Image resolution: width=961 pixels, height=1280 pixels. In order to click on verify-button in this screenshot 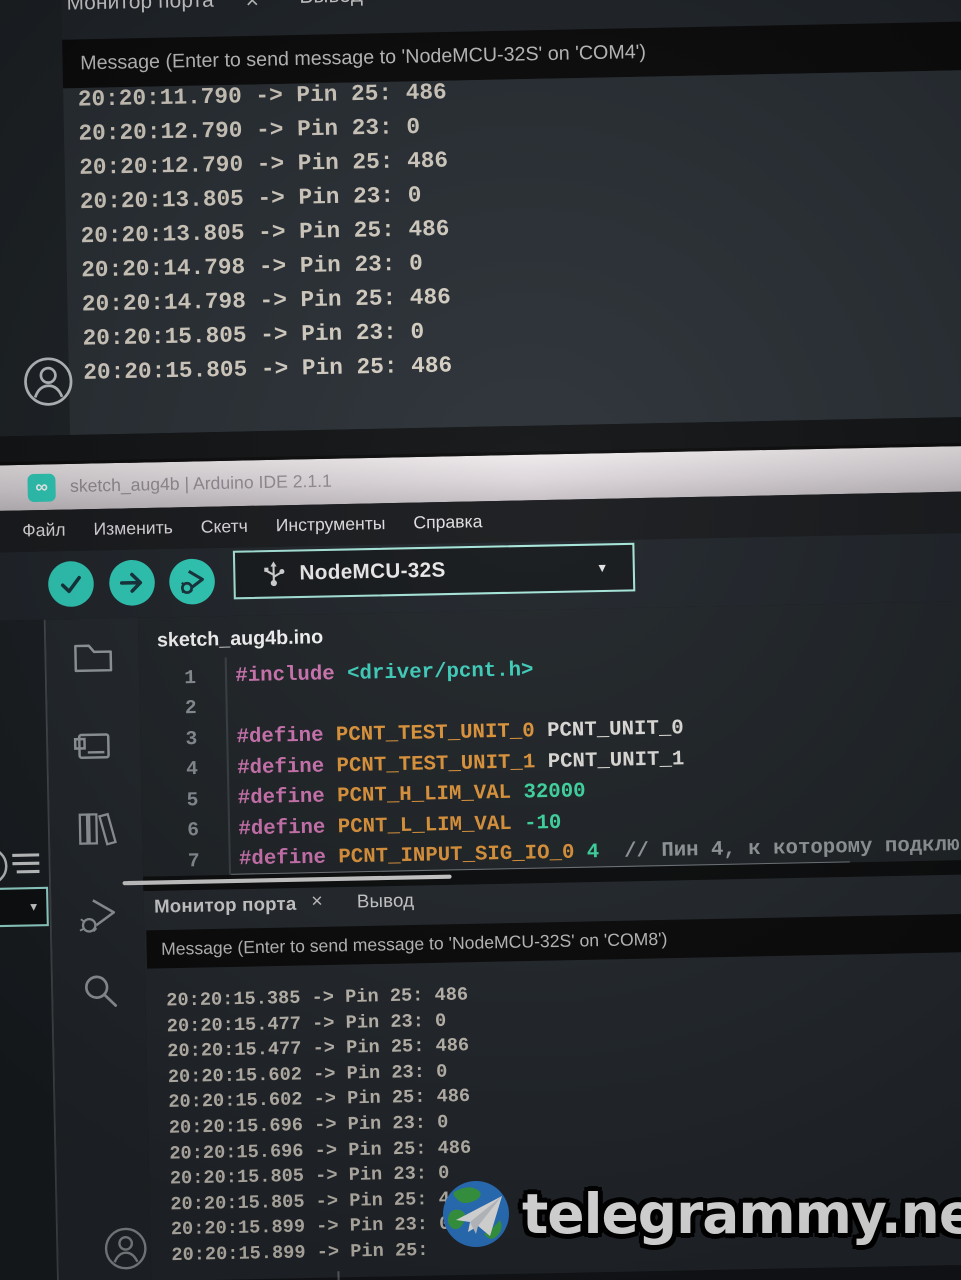, I will do `click(71, 584)`.